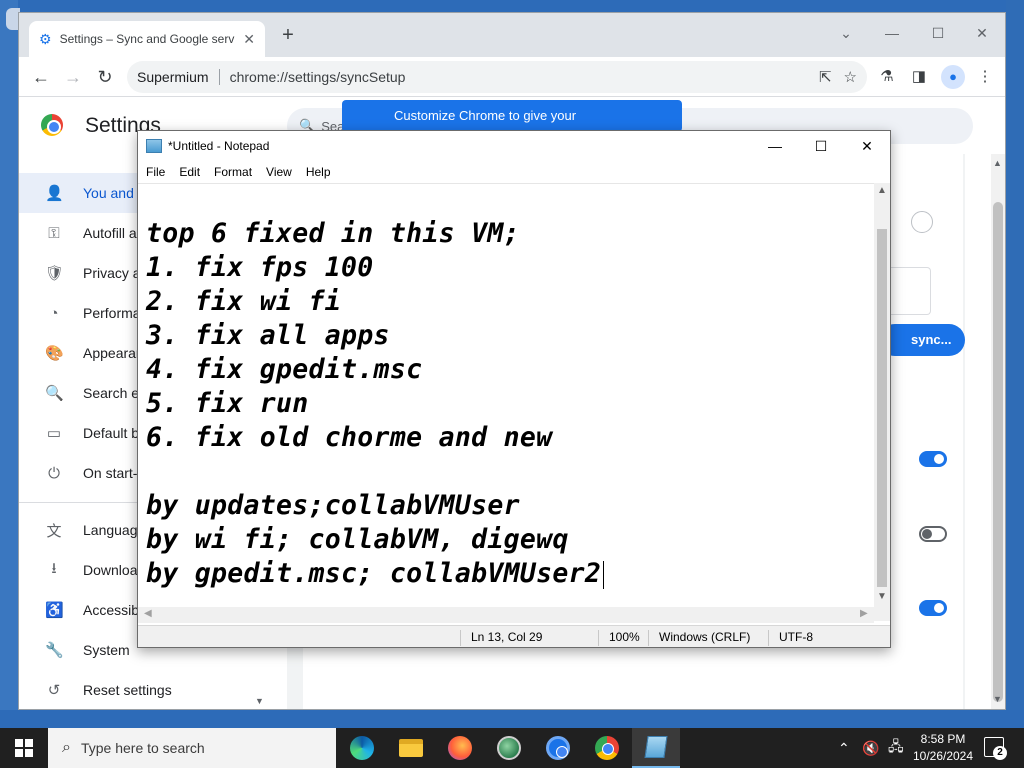  Describe the element at coordinates (790, 638) in the screenshot. I see `encoding: UTF-8` at that location.